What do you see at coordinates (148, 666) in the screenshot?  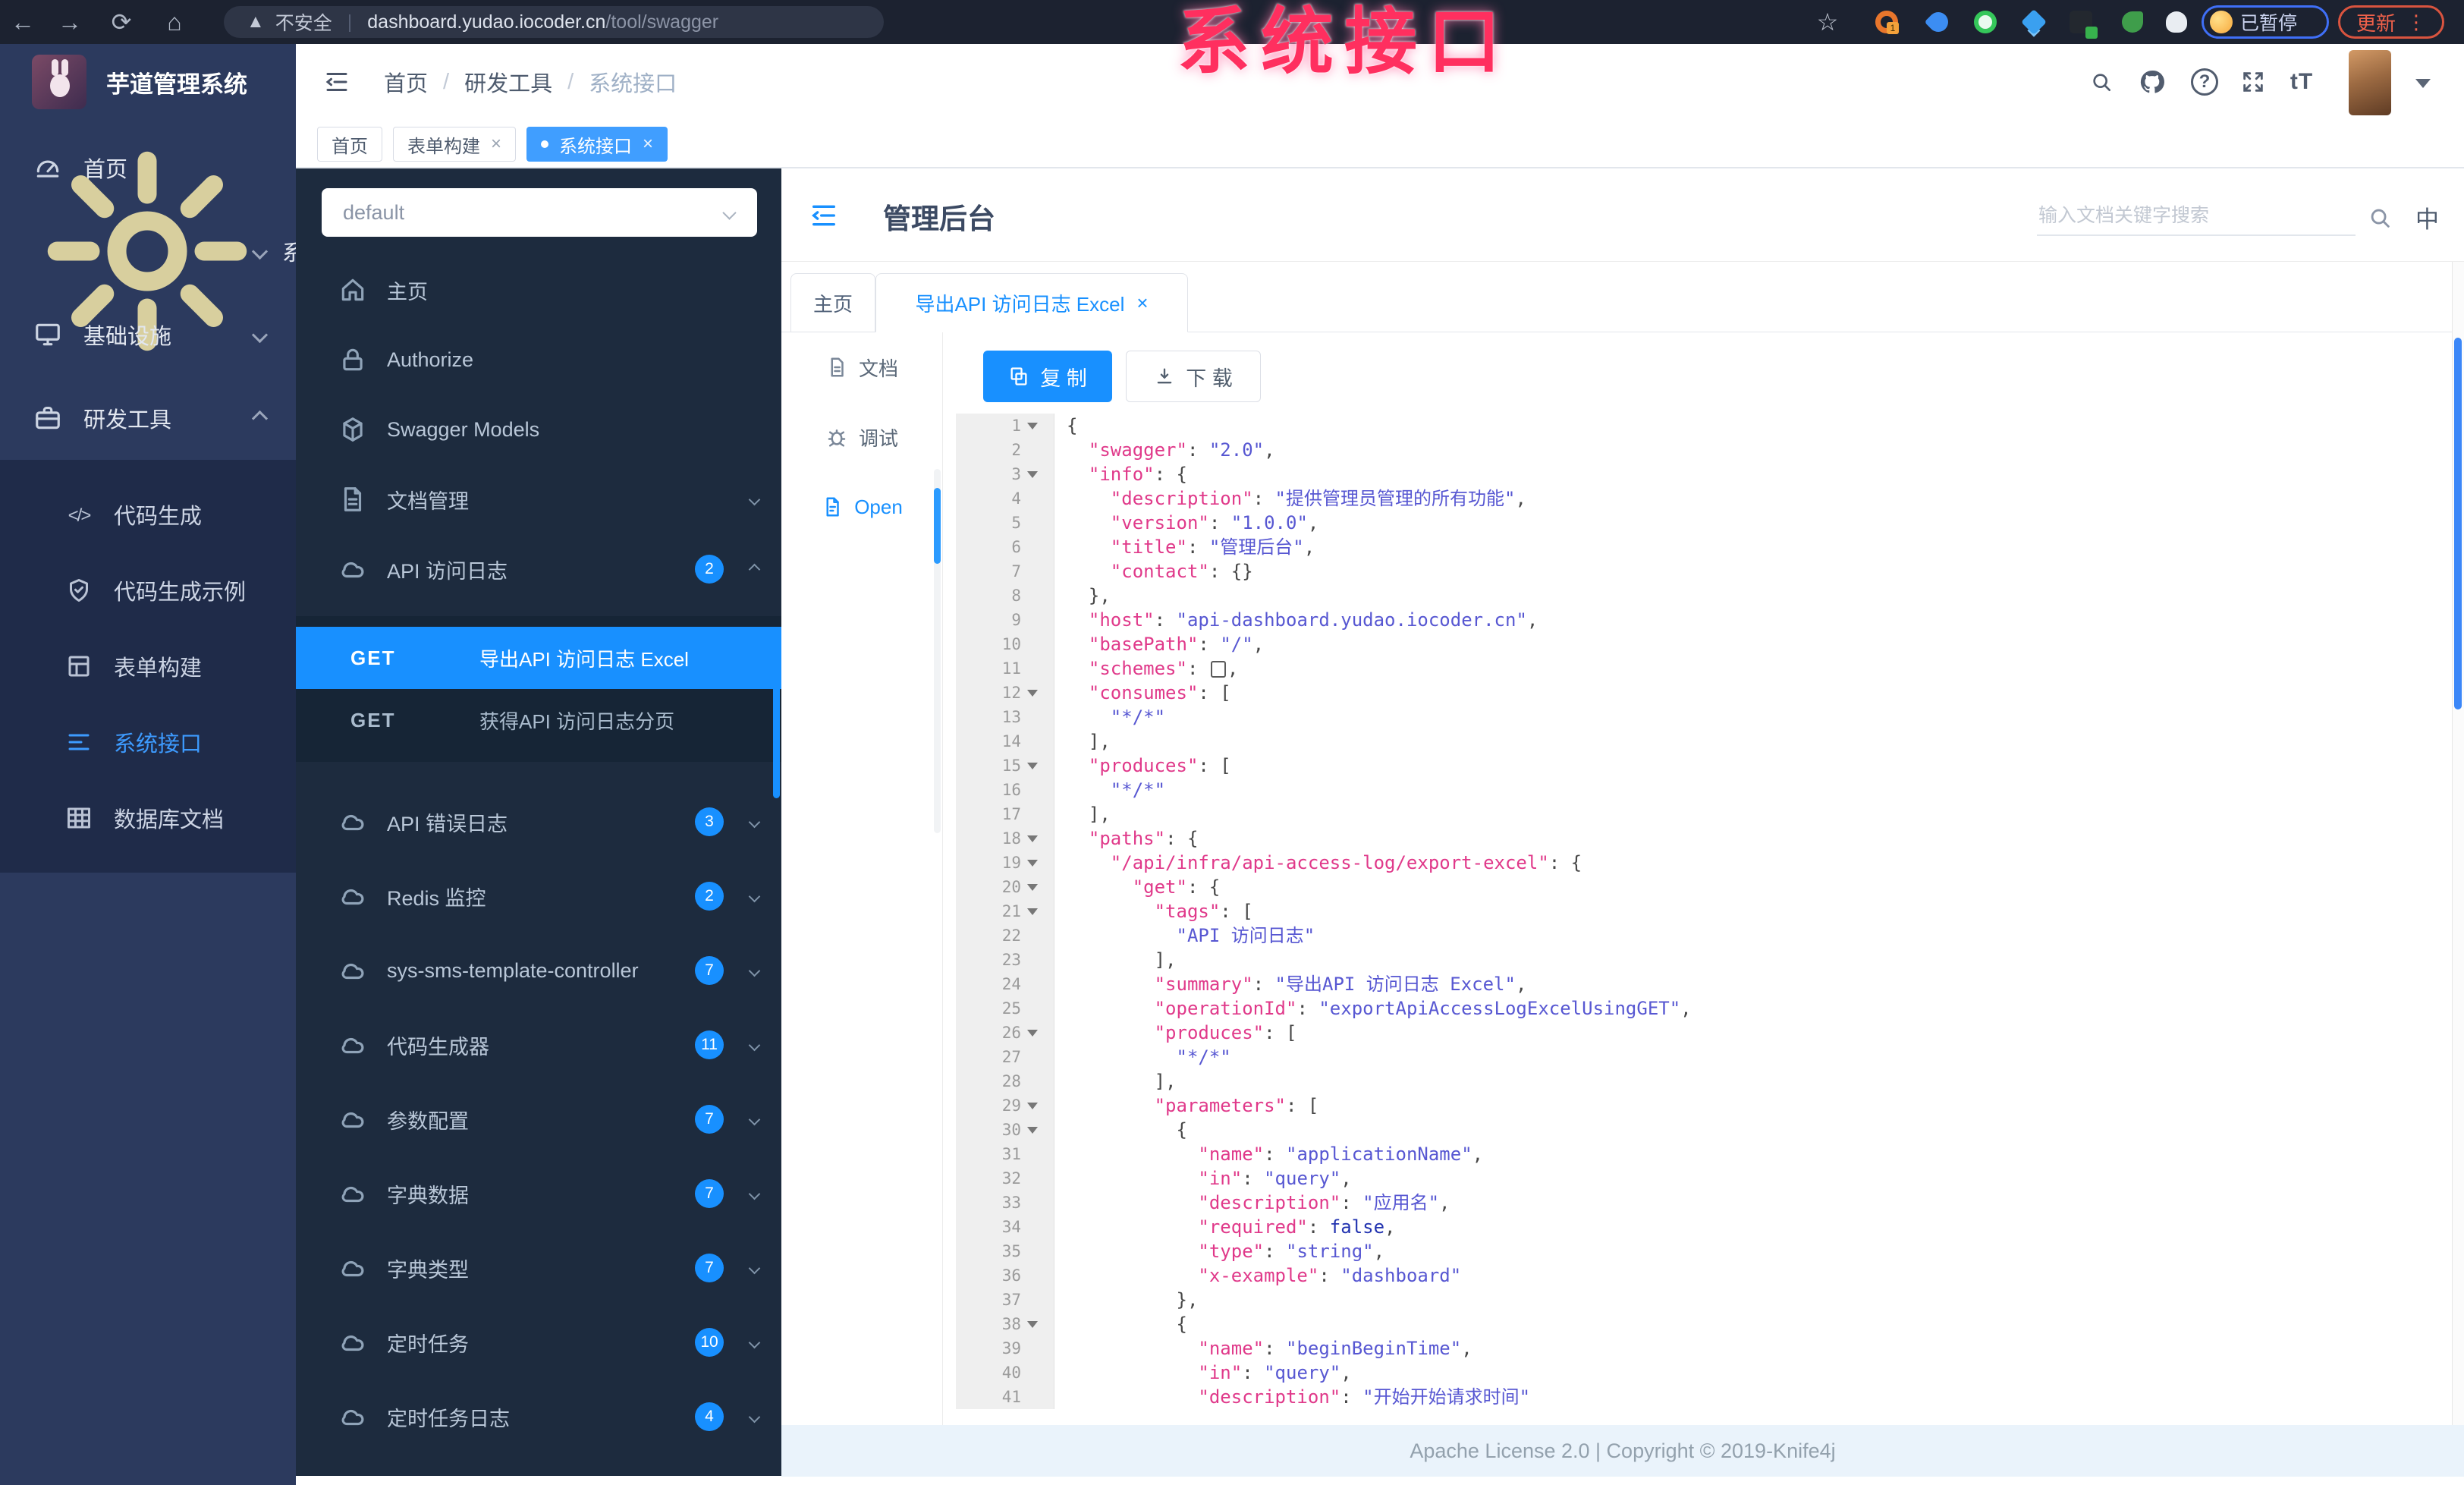 I see `sidebar-subitem-2: 表单构建` at bounding box center [148, 666].